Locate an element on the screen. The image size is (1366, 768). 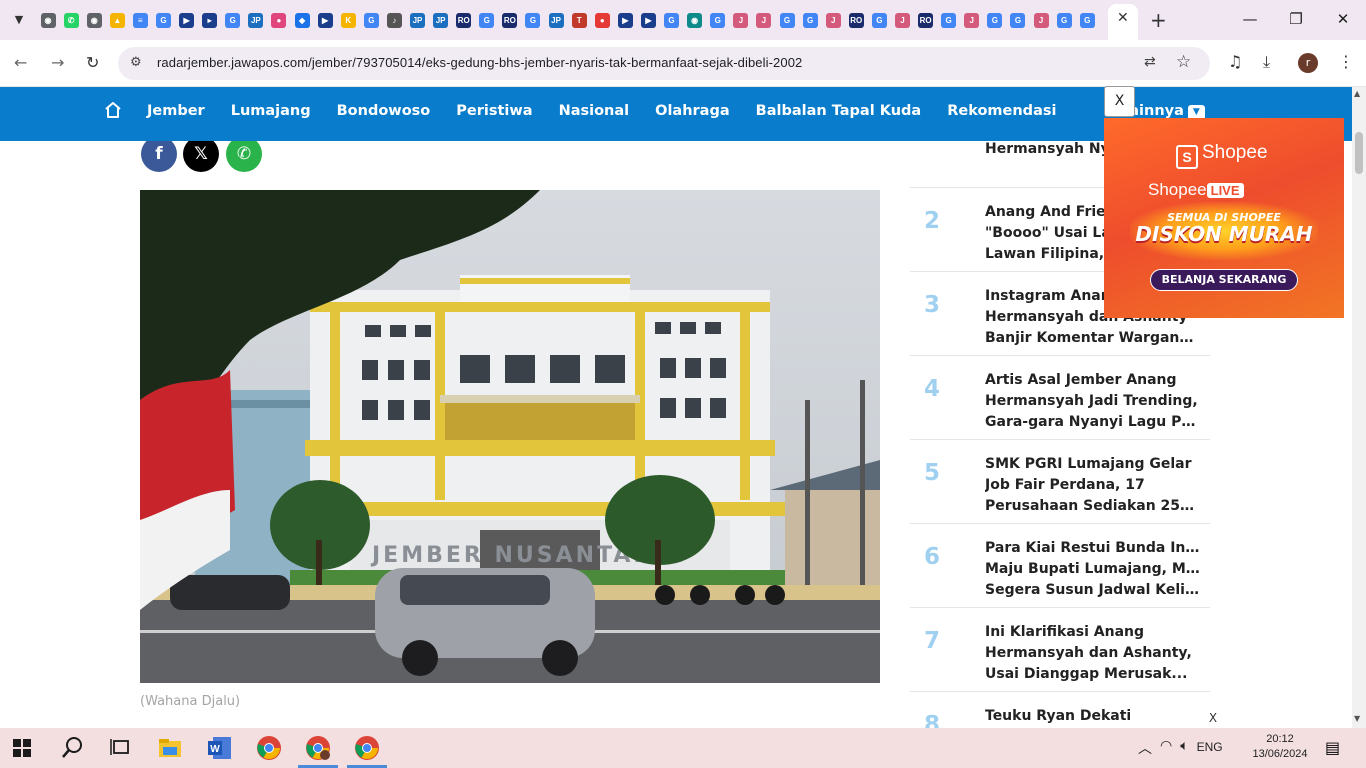
chrome-profile-icon is located at coordinates (318, 748).